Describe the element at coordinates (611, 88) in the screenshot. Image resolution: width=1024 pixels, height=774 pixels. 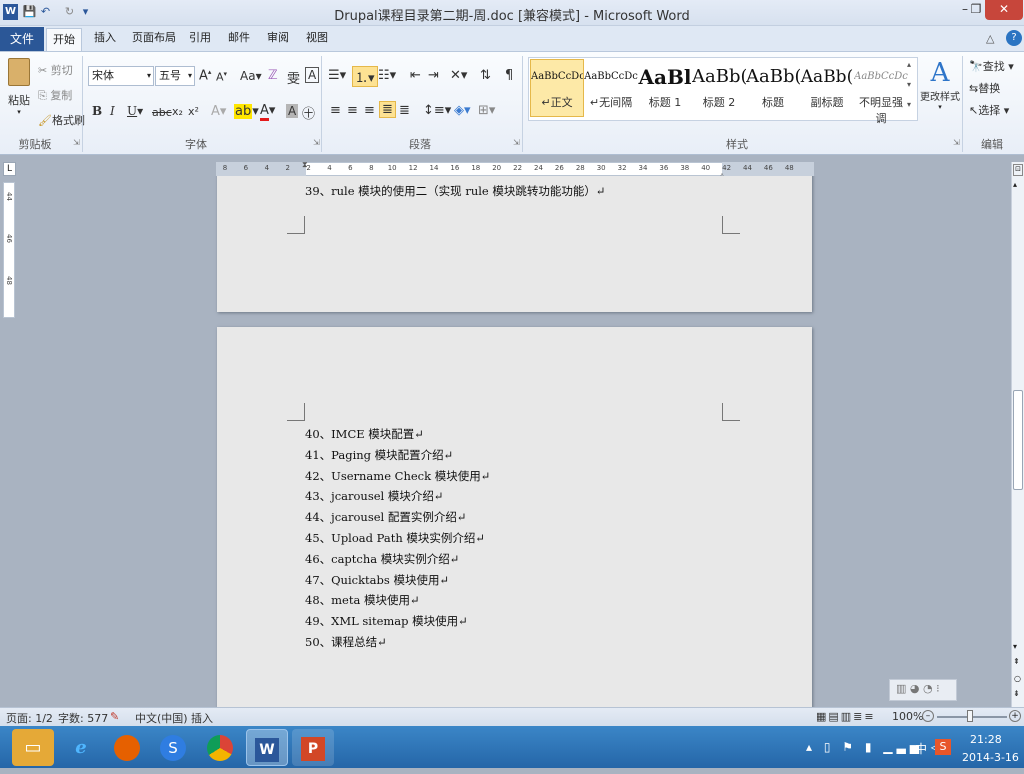
I see `style-item: AaBbCcDc ↵无间隔` at that location.